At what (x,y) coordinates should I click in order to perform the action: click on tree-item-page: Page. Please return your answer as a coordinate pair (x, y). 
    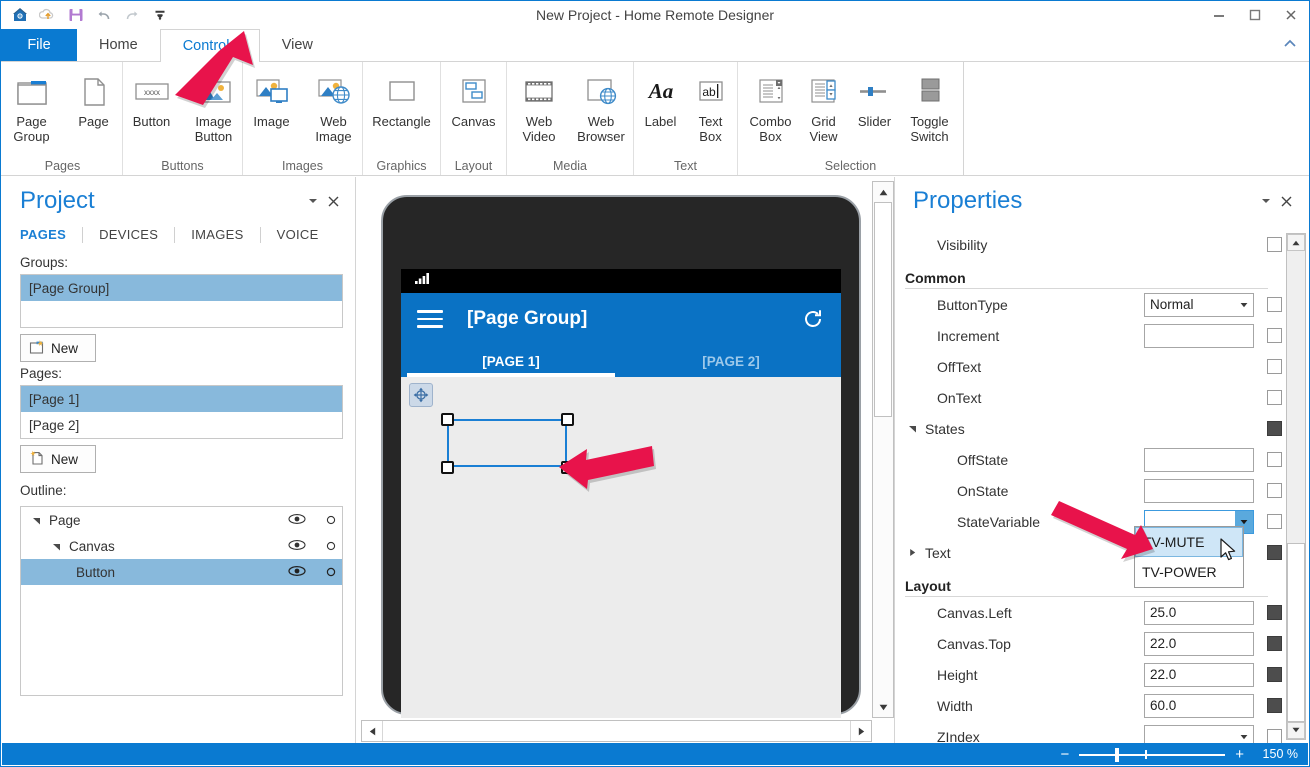
    Looking at the image, I should click on (181, 520).